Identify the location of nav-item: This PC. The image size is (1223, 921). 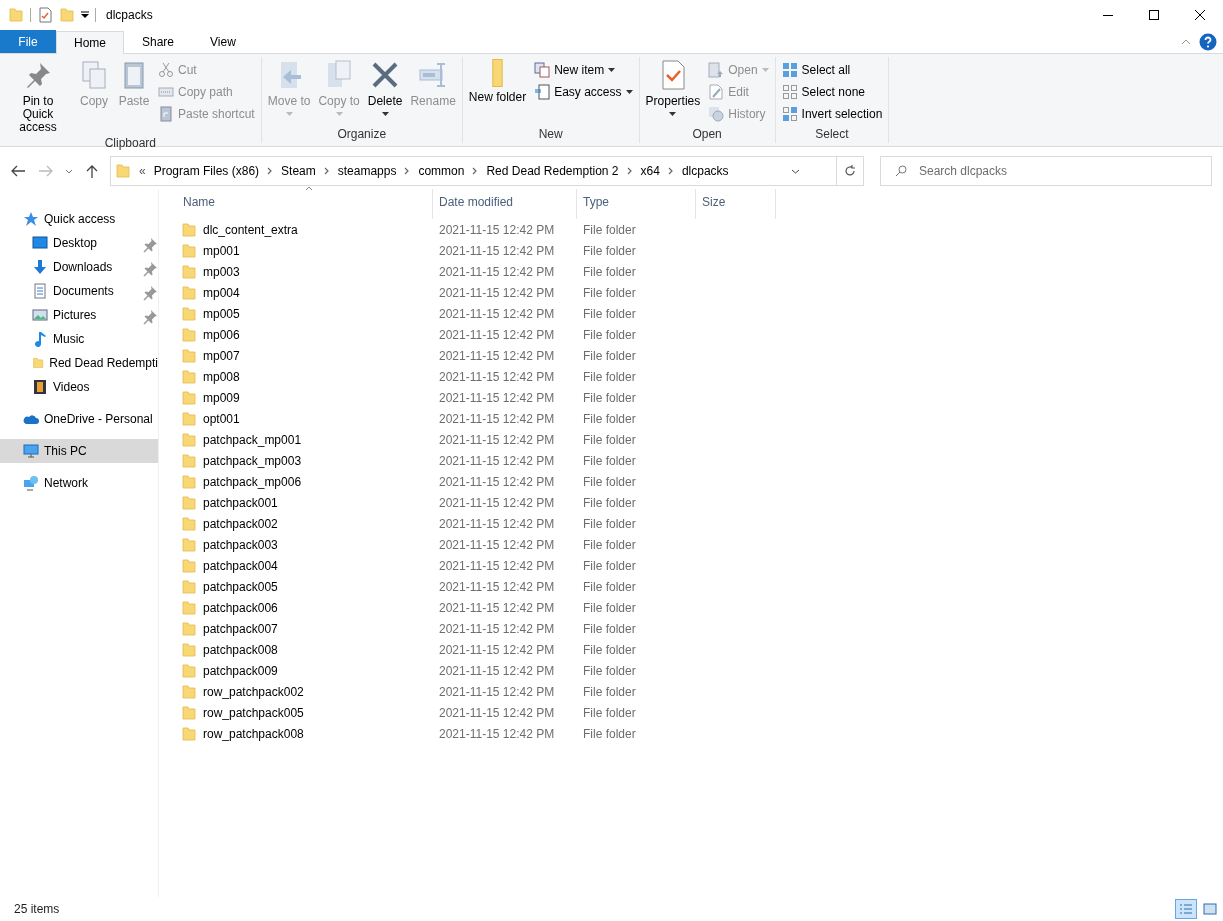
(79, 451).